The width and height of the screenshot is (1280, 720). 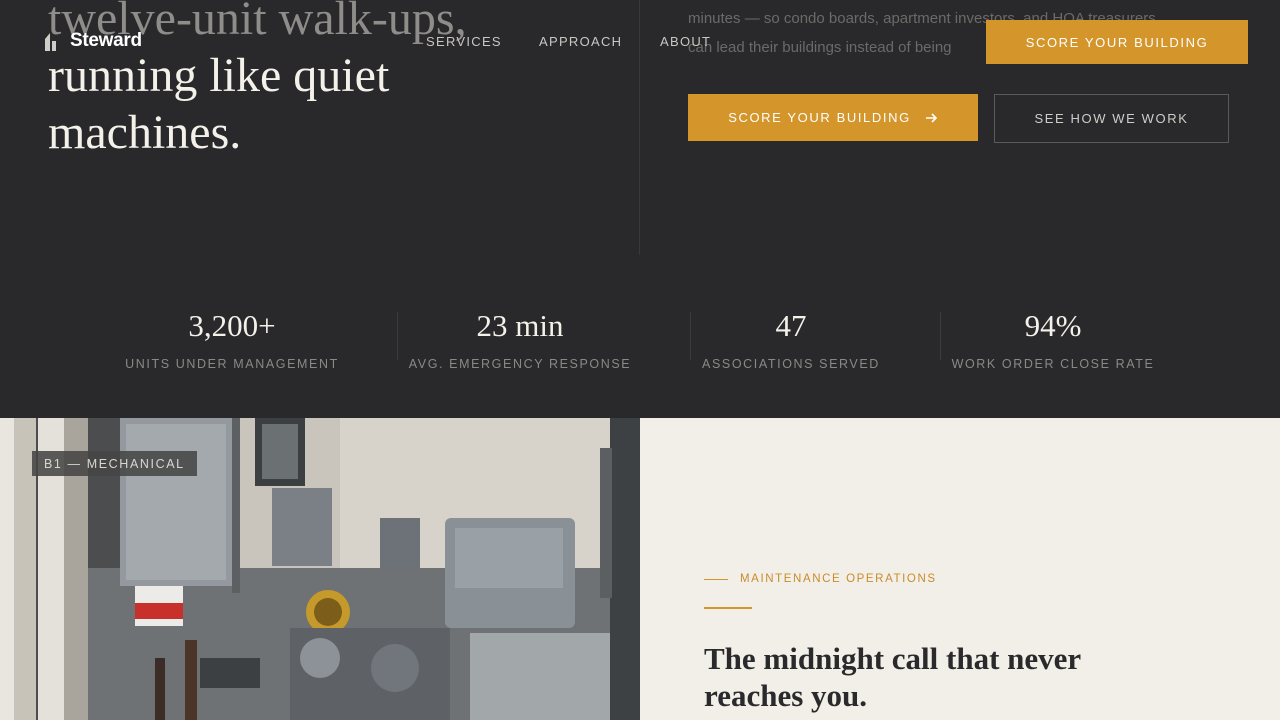 What do you see at coordinates (838, 579) in the screenshot?
I see `eyebrow-text: Maintenance operations` at bounding box center [838, 579].